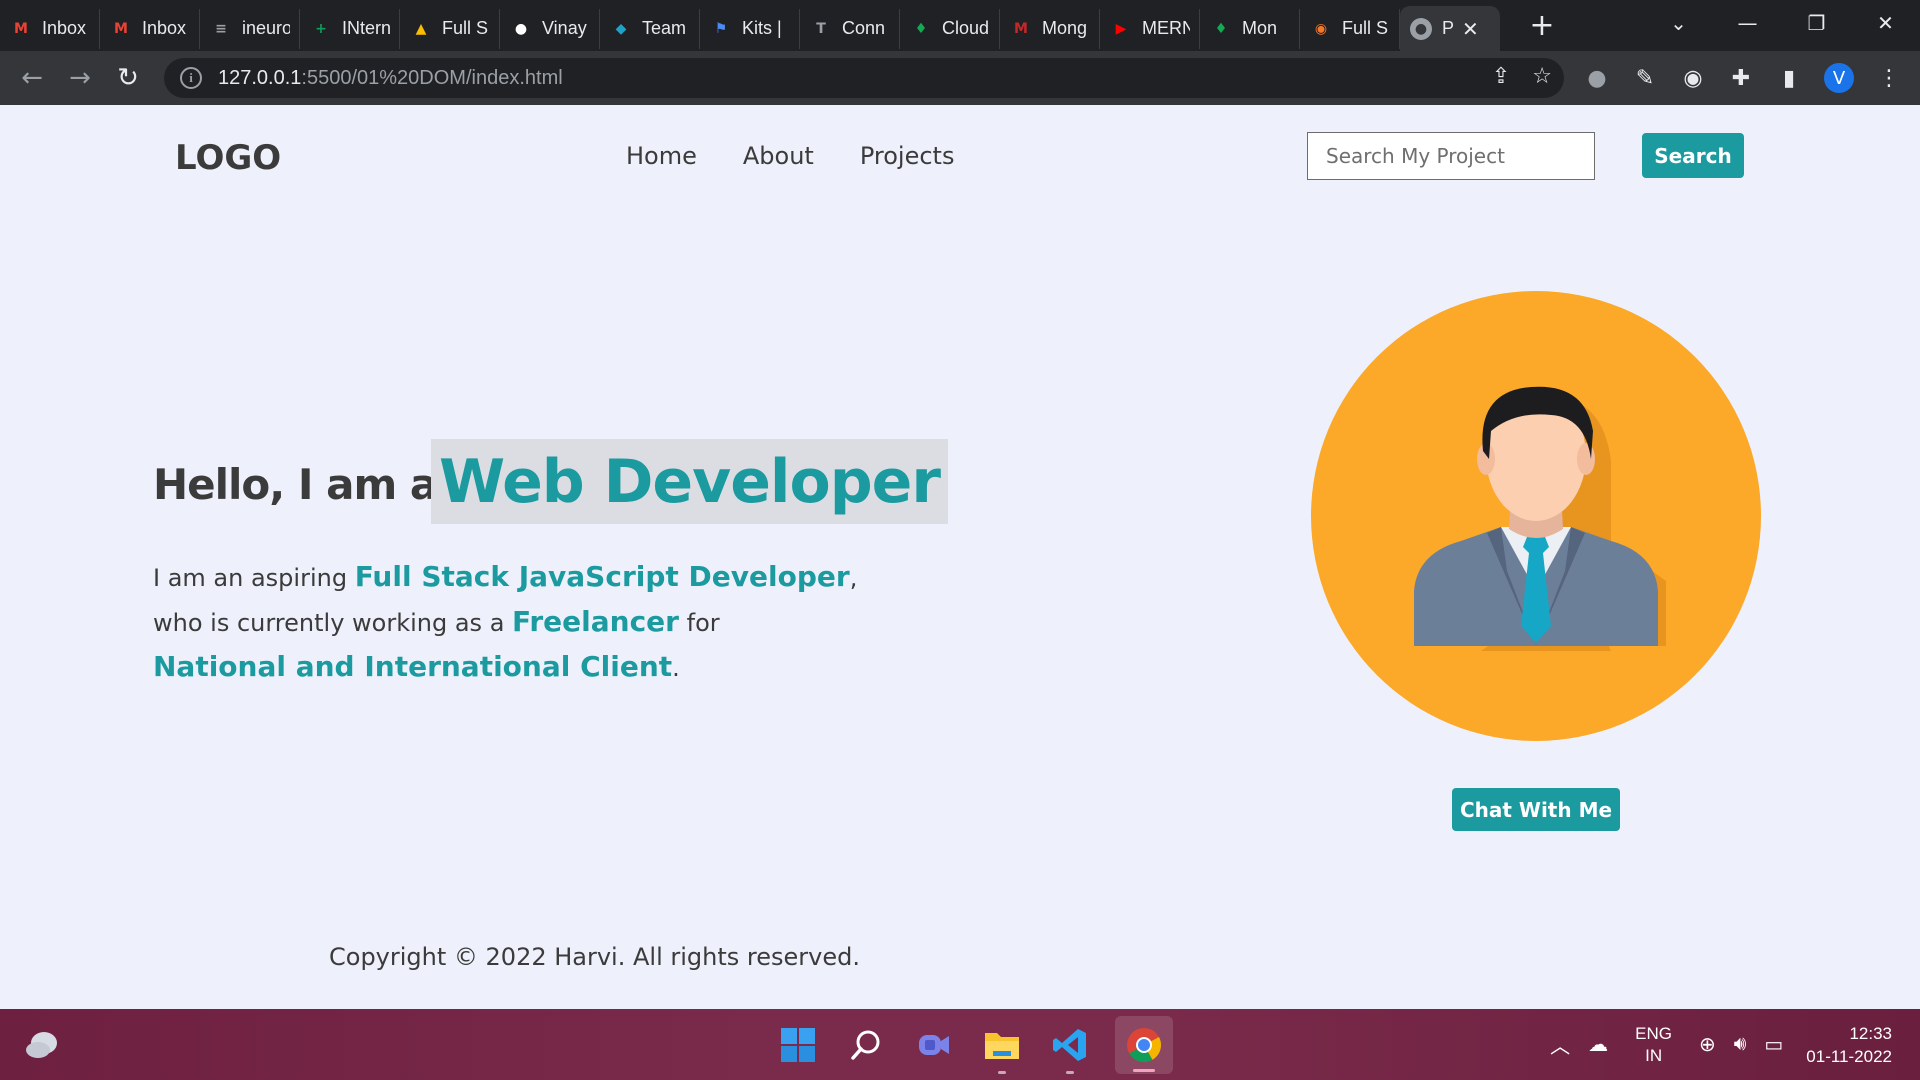 Image resolution: width=1920 pixels, height=1080 pixels. I want to click on tab-label: Vinay, so click(564, 28).